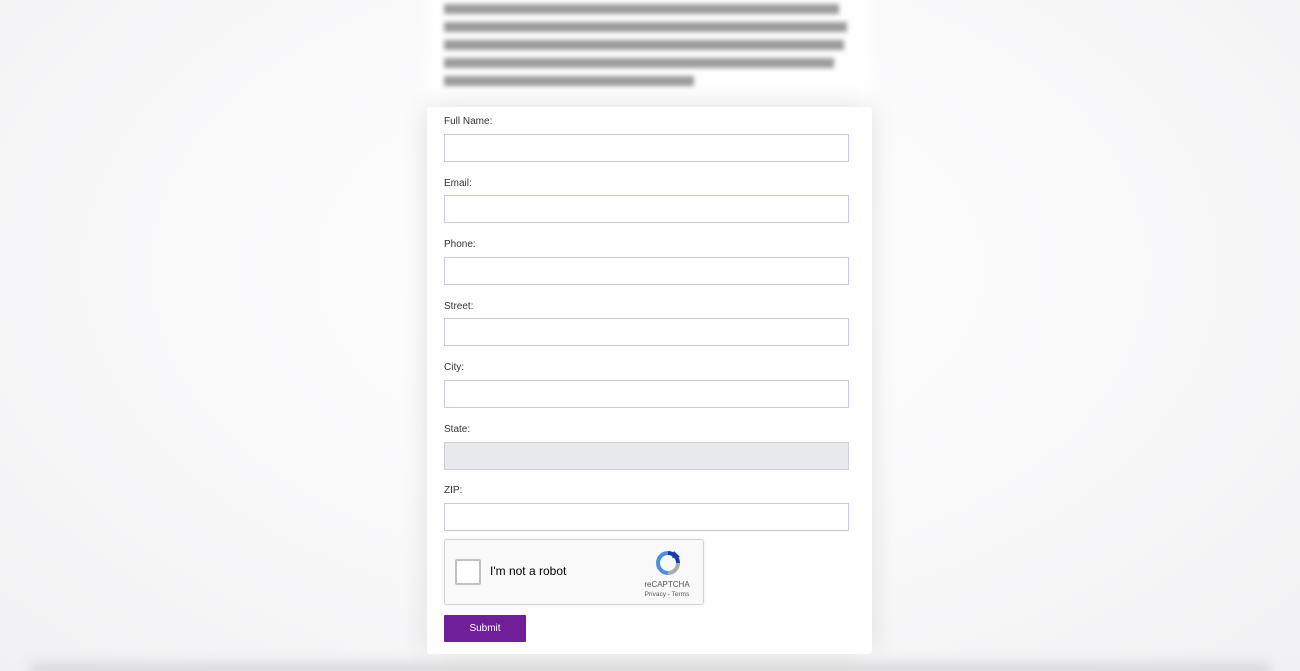 Image resolution: width=1300 pixels, height=671 pixels. Describe the element at coordinates (458, 183) in the screenshot. I see `email-label: Email:` at that location.